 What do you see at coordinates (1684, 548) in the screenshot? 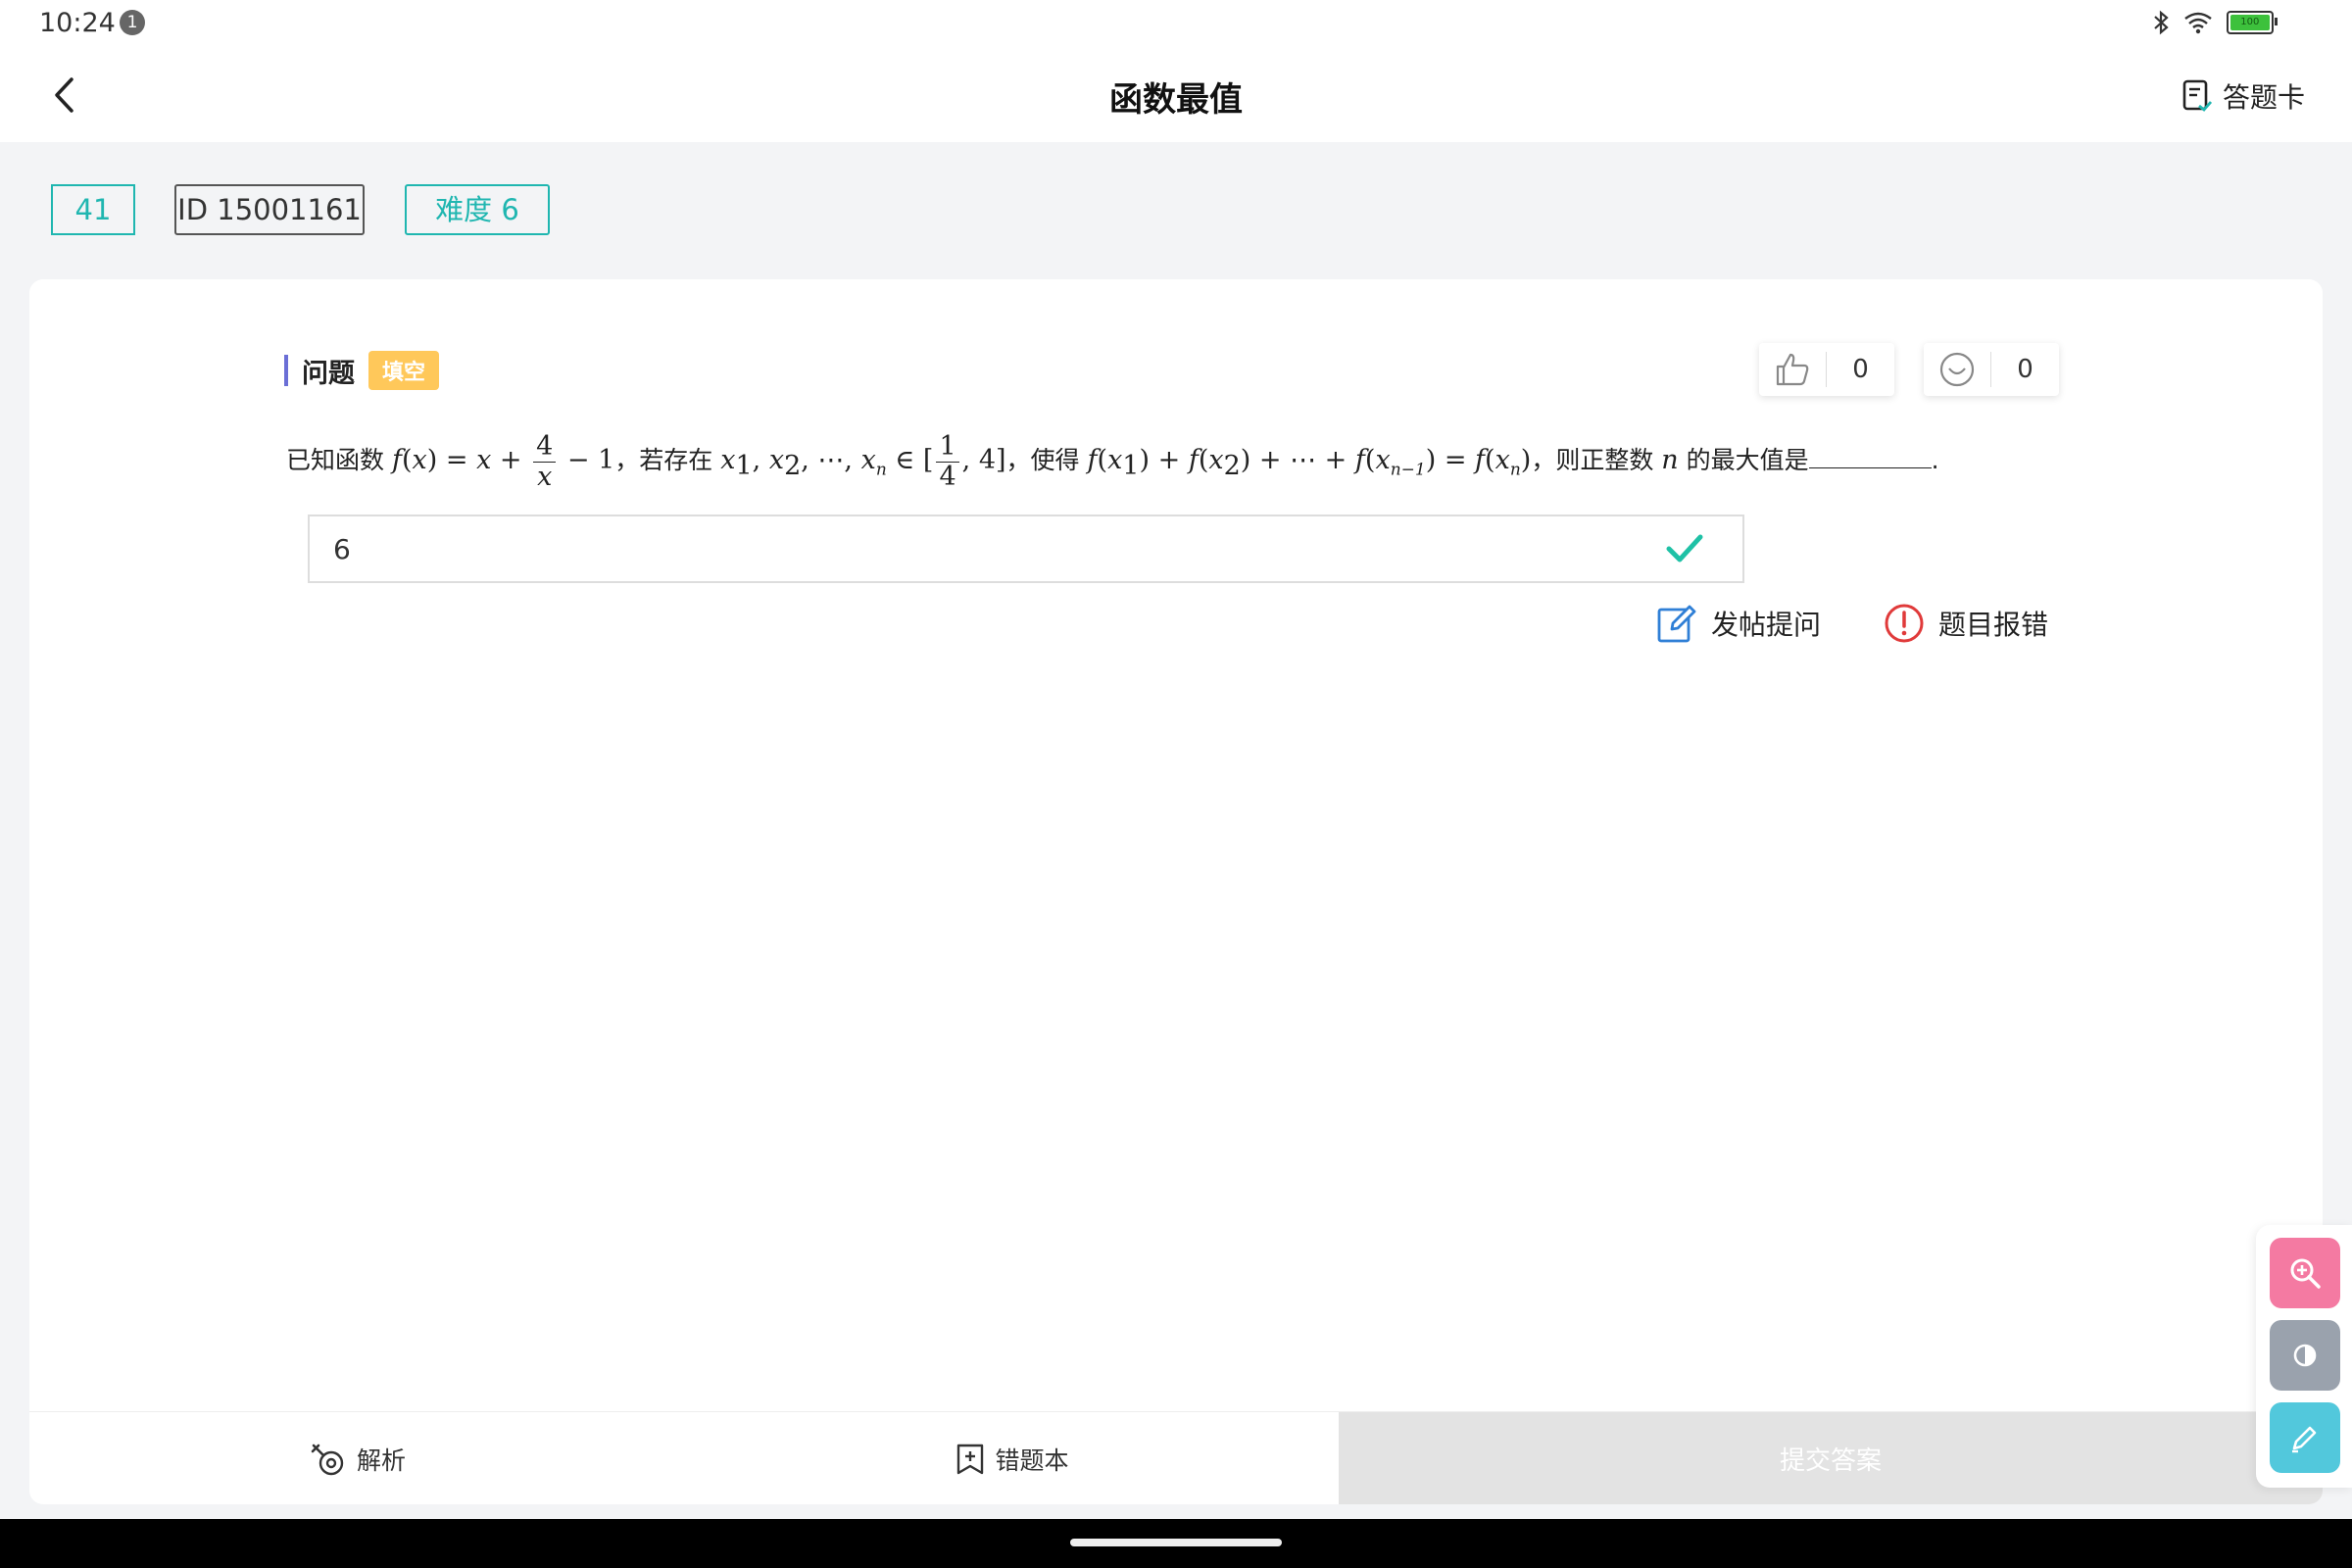
I see `check-icon` at bounding box center [1684, 548].